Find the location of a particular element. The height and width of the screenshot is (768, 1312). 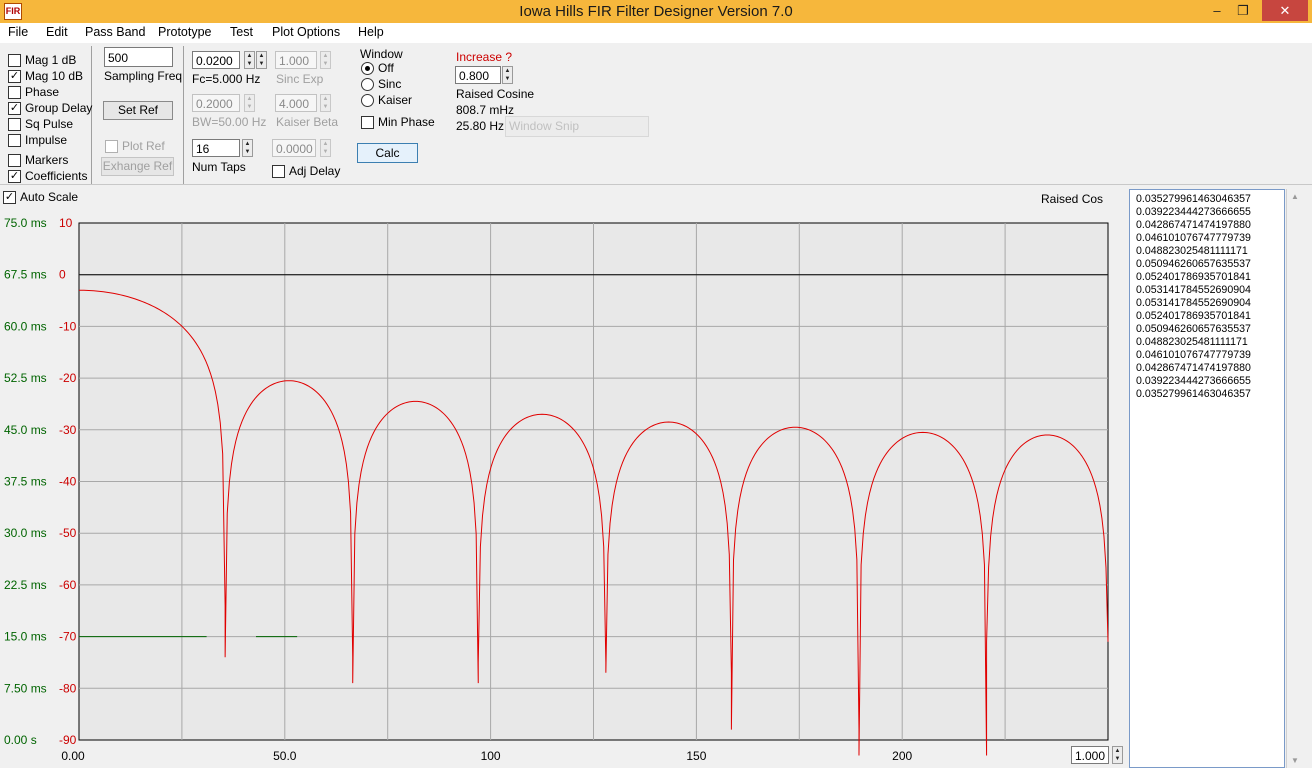

left-axis-tick-label: 52.5 ms is located at coordinates (25, 378).